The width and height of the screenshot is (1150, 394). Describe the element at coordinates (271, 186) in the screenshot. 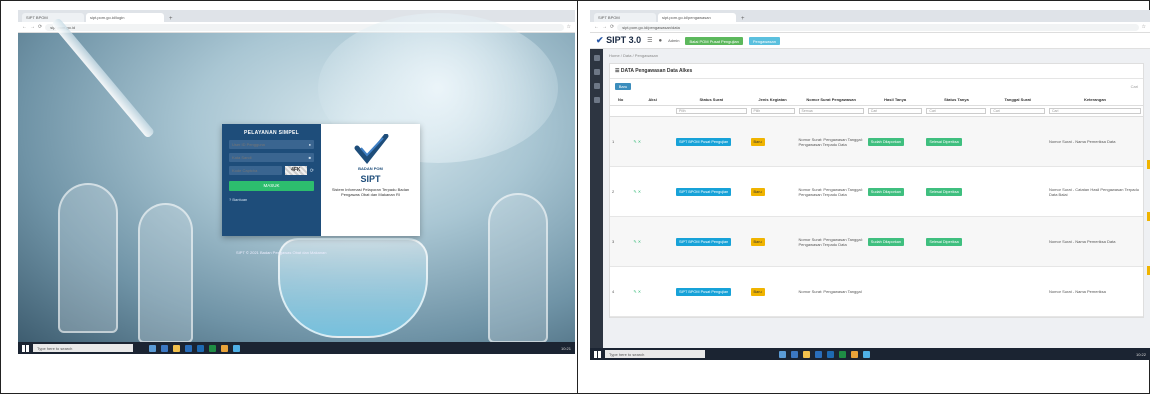

I see `login-button: MASUK` at that location.